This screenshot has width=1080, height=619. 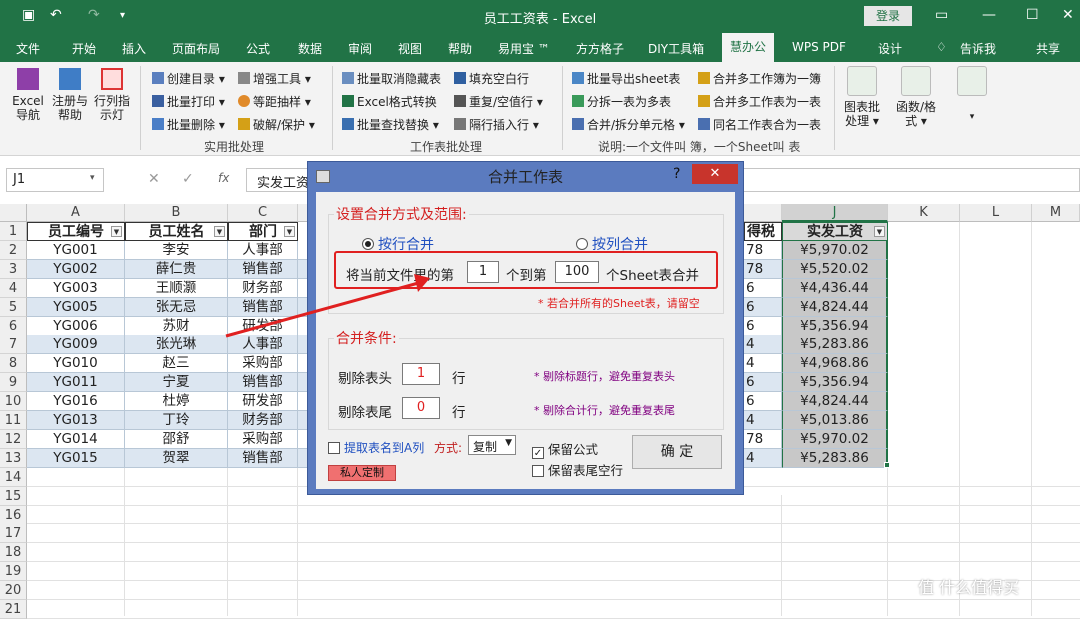 I want to click on unhide-sheets-button: 批量取消隐藏表, so click(x=391, y=78).